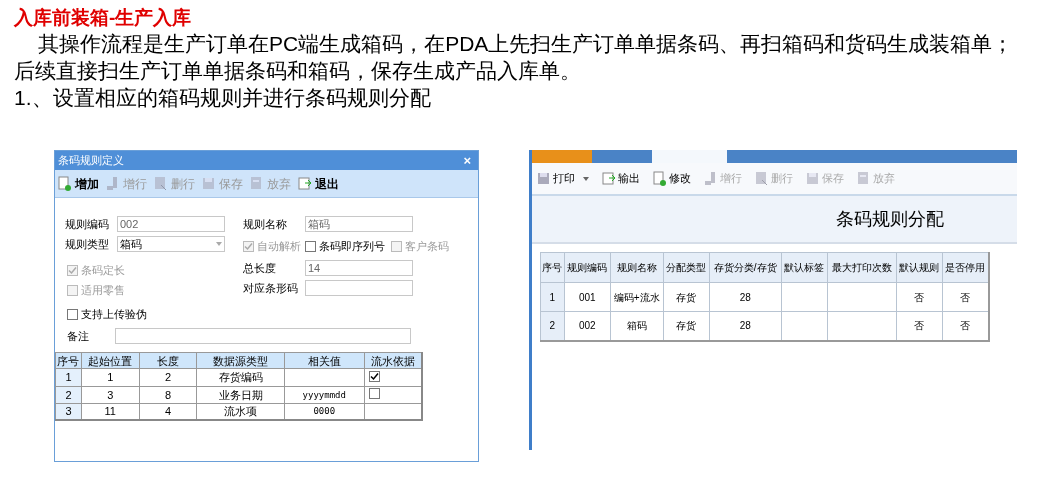  Describe the element at coordinates (110, 360) in the screenshot. I see `column-header: 起始位置` at that location.